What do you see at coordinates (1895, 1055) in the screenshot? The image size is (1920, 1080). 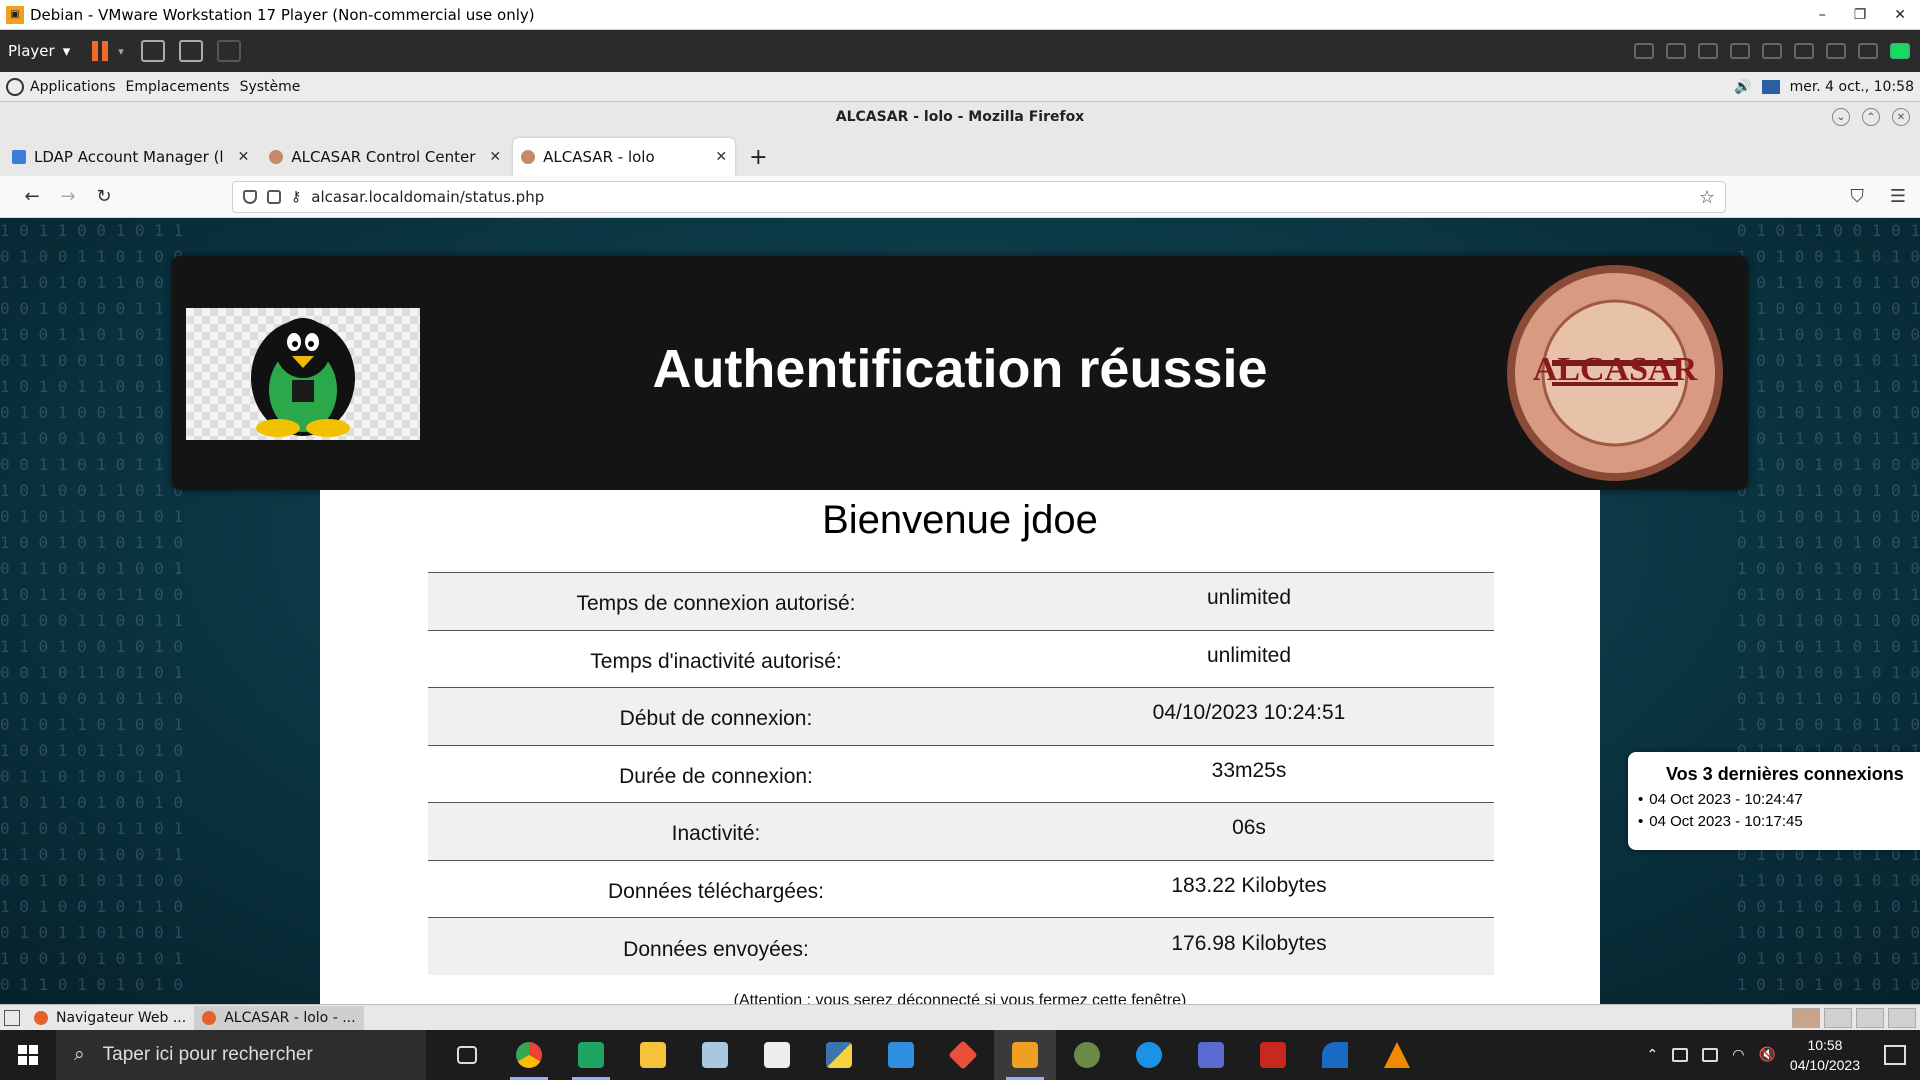 I see `notifications-icon` at bounding box center [1895, 1055].